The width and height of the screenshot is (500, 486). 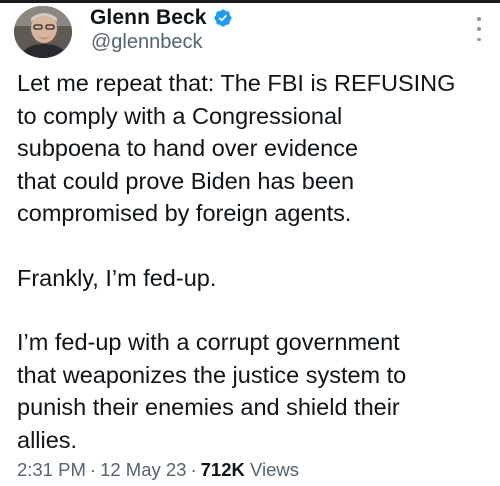 I want to click on tweet-meta: 2:31 PM · 12 May 23 · 712K Views, so click(x=158, y=470).